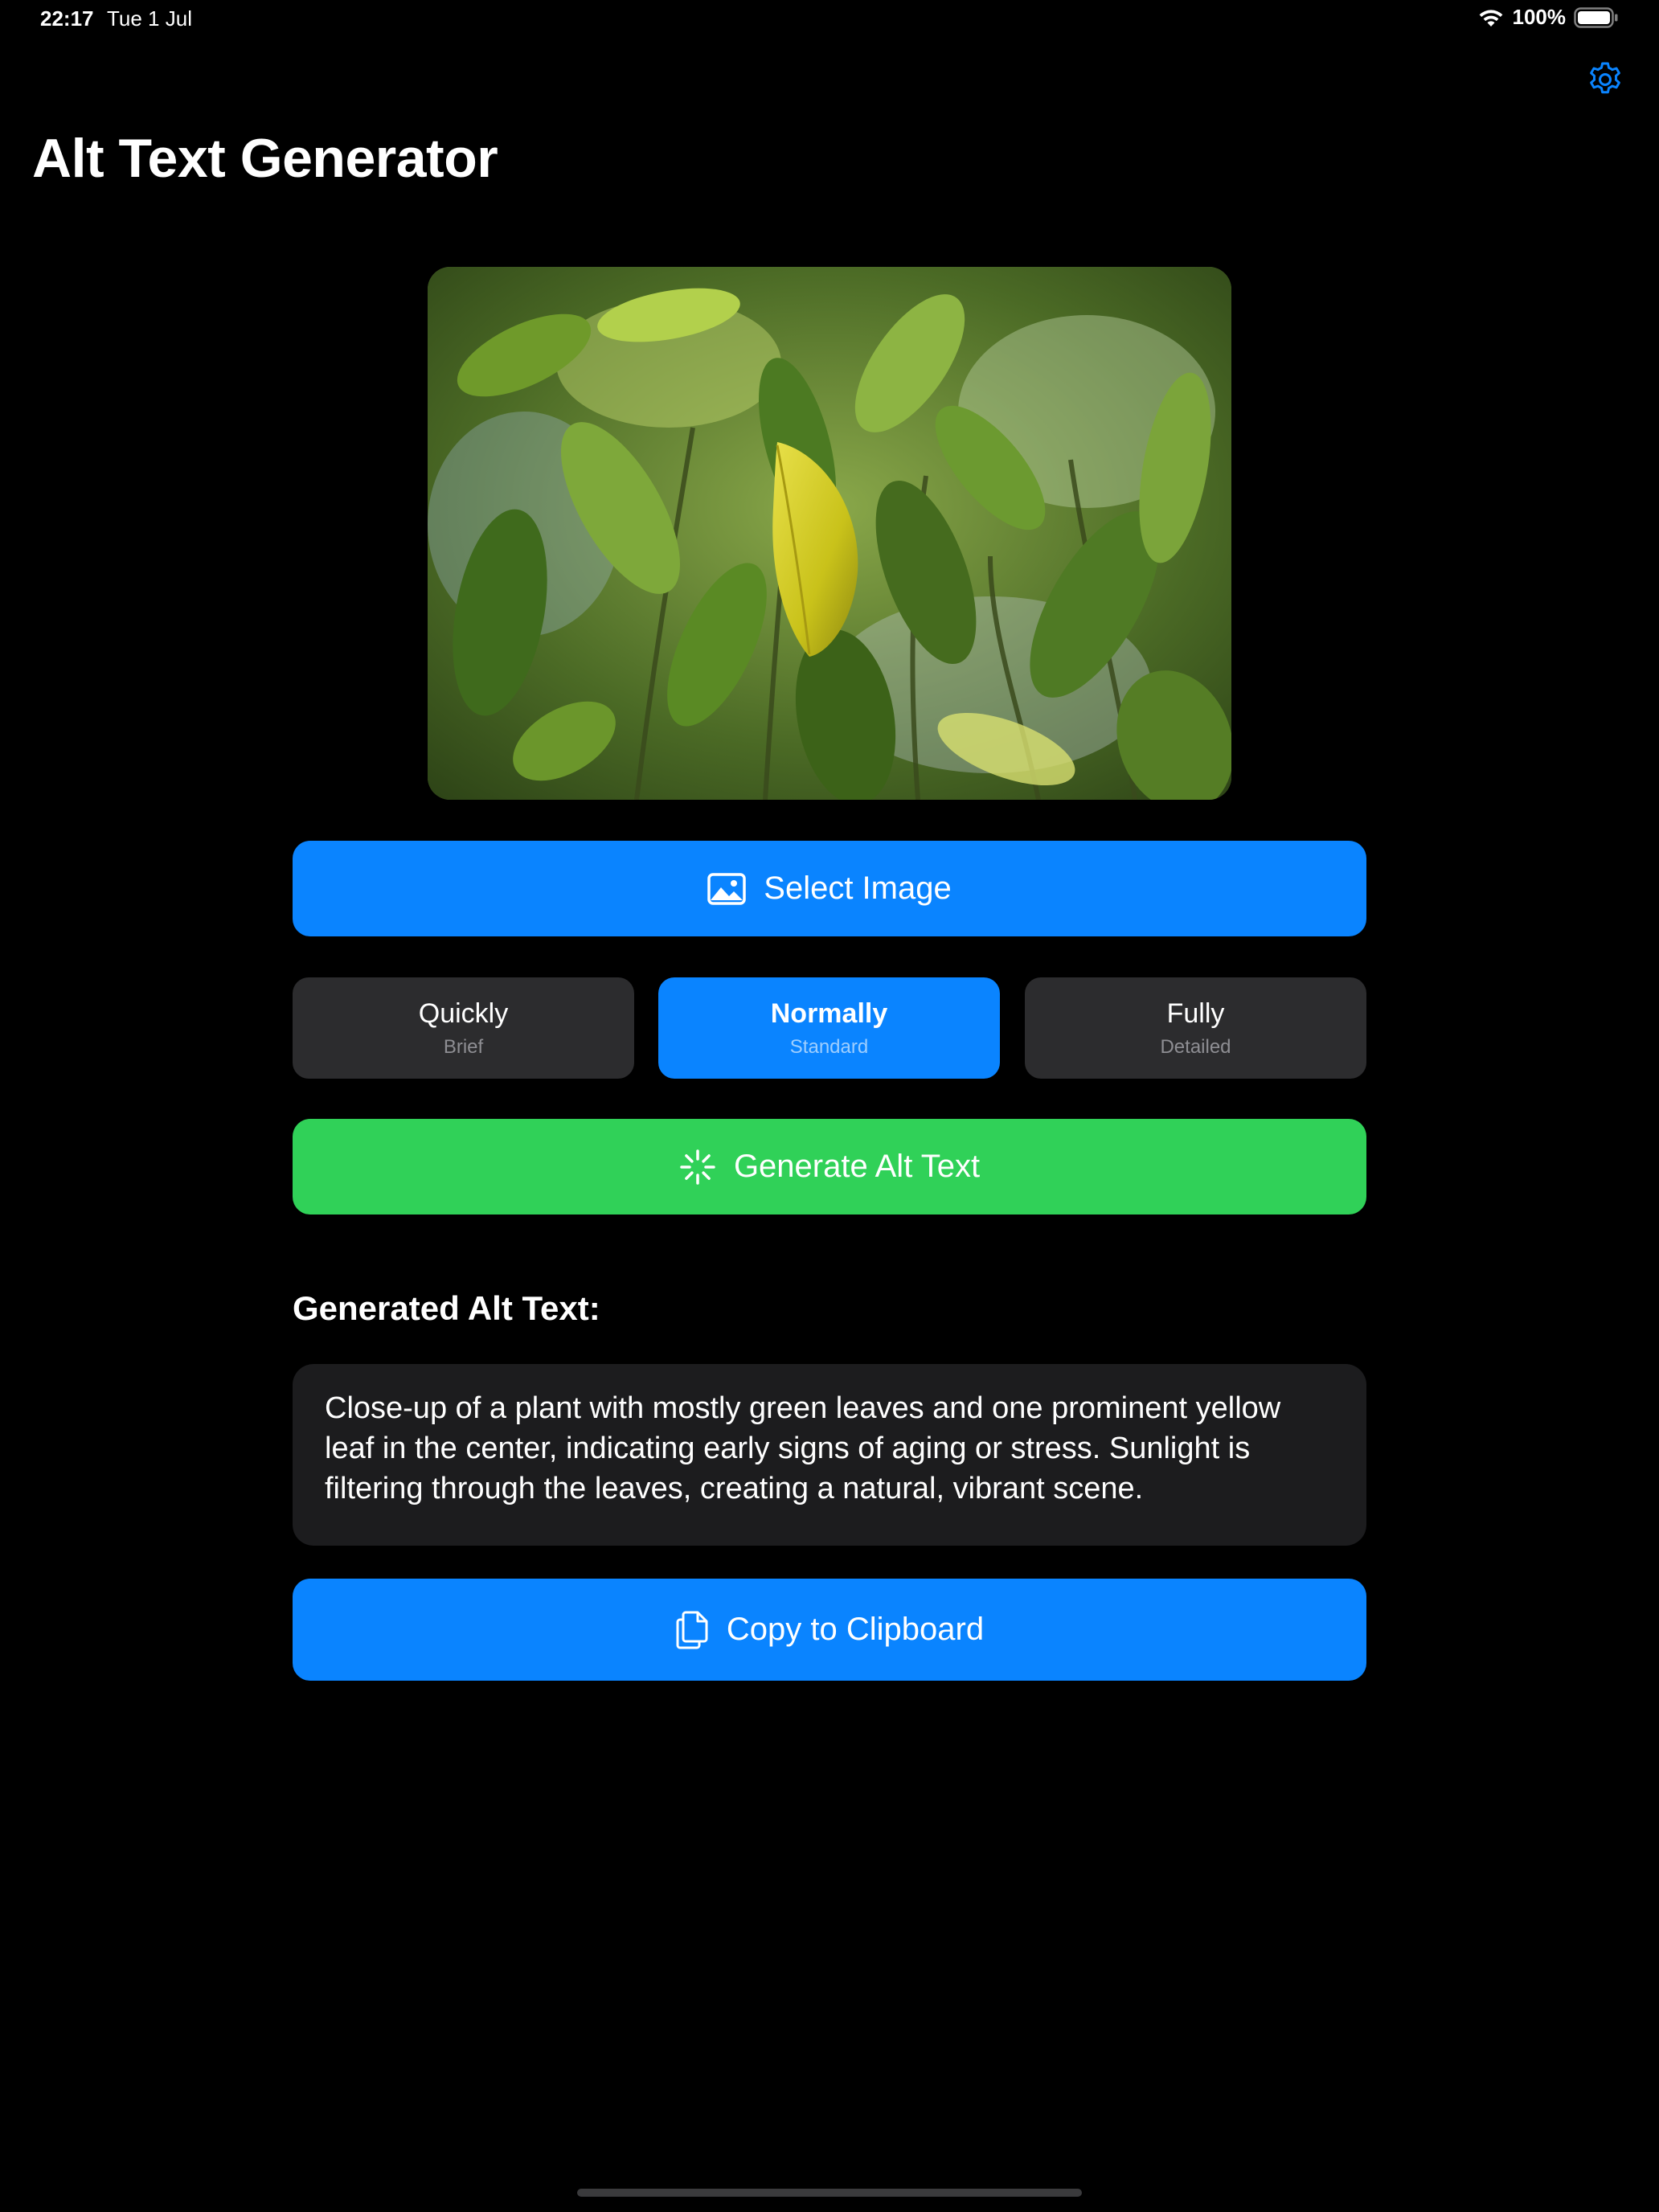  Describe the element at coordinates (727, 888) in the screenshot. I see `photo-icon` at that location.